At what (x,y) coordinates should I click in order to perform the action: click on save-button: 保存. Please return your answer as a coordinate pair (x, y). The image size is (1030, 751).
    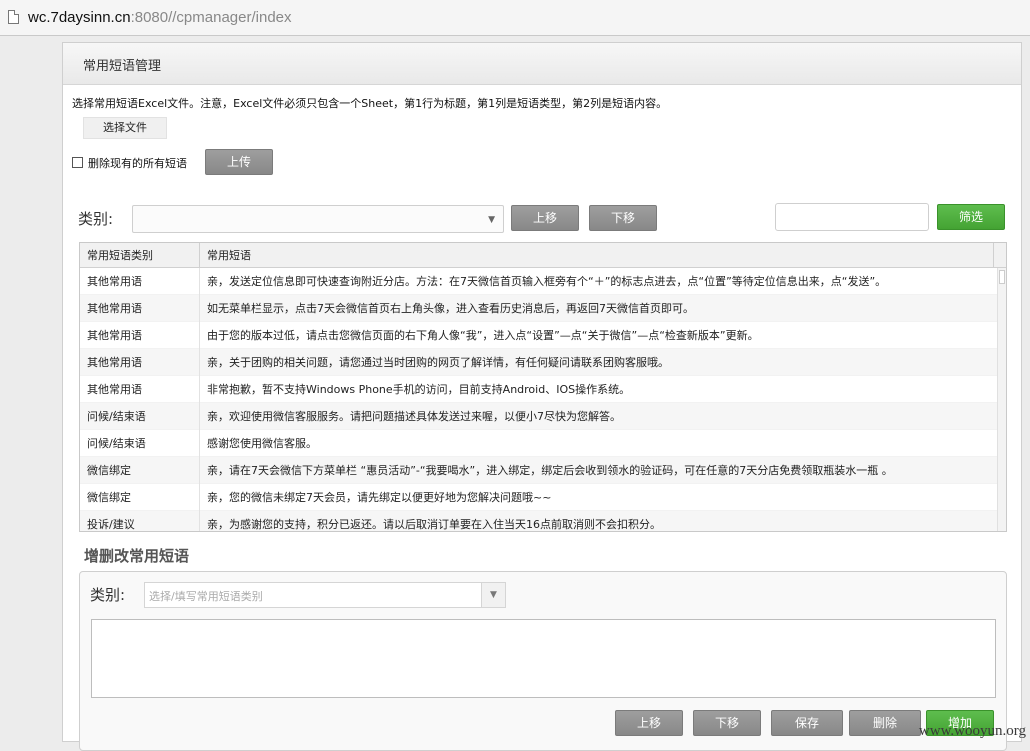
    Looking at the image, I should click on (807, 723).